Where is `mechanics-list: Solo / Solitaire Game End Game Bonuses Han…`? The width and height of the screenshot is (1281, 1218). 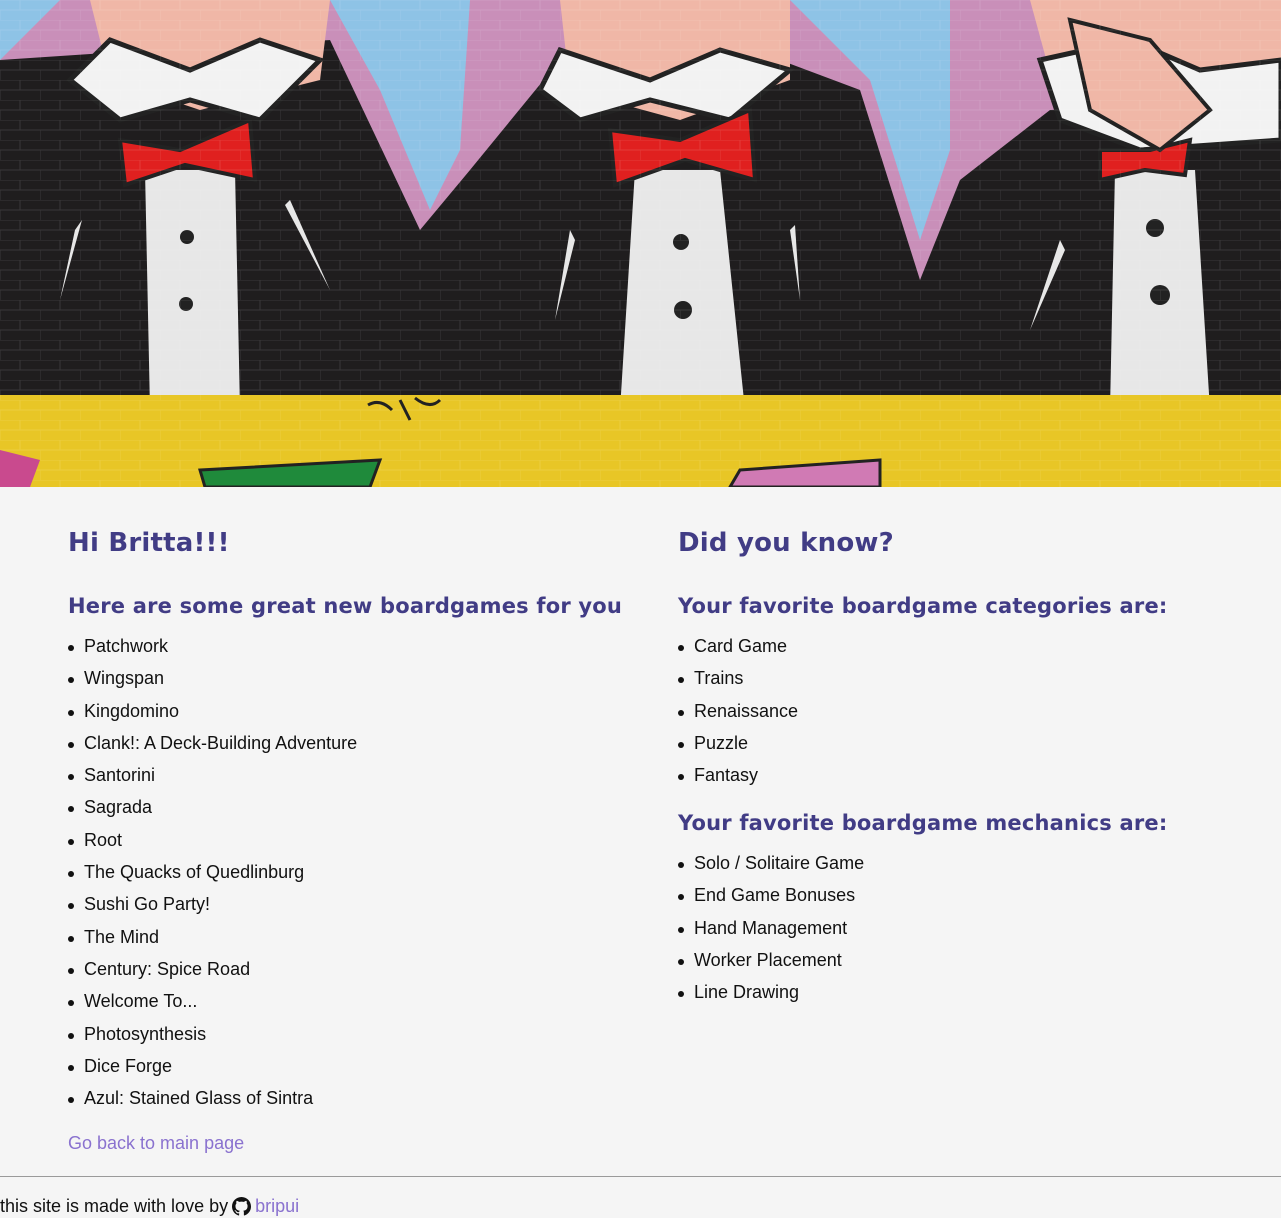 mechanics-list: Solo / Solitaire Game End Game Bonuses Han… is located at coordinates (771, 933).